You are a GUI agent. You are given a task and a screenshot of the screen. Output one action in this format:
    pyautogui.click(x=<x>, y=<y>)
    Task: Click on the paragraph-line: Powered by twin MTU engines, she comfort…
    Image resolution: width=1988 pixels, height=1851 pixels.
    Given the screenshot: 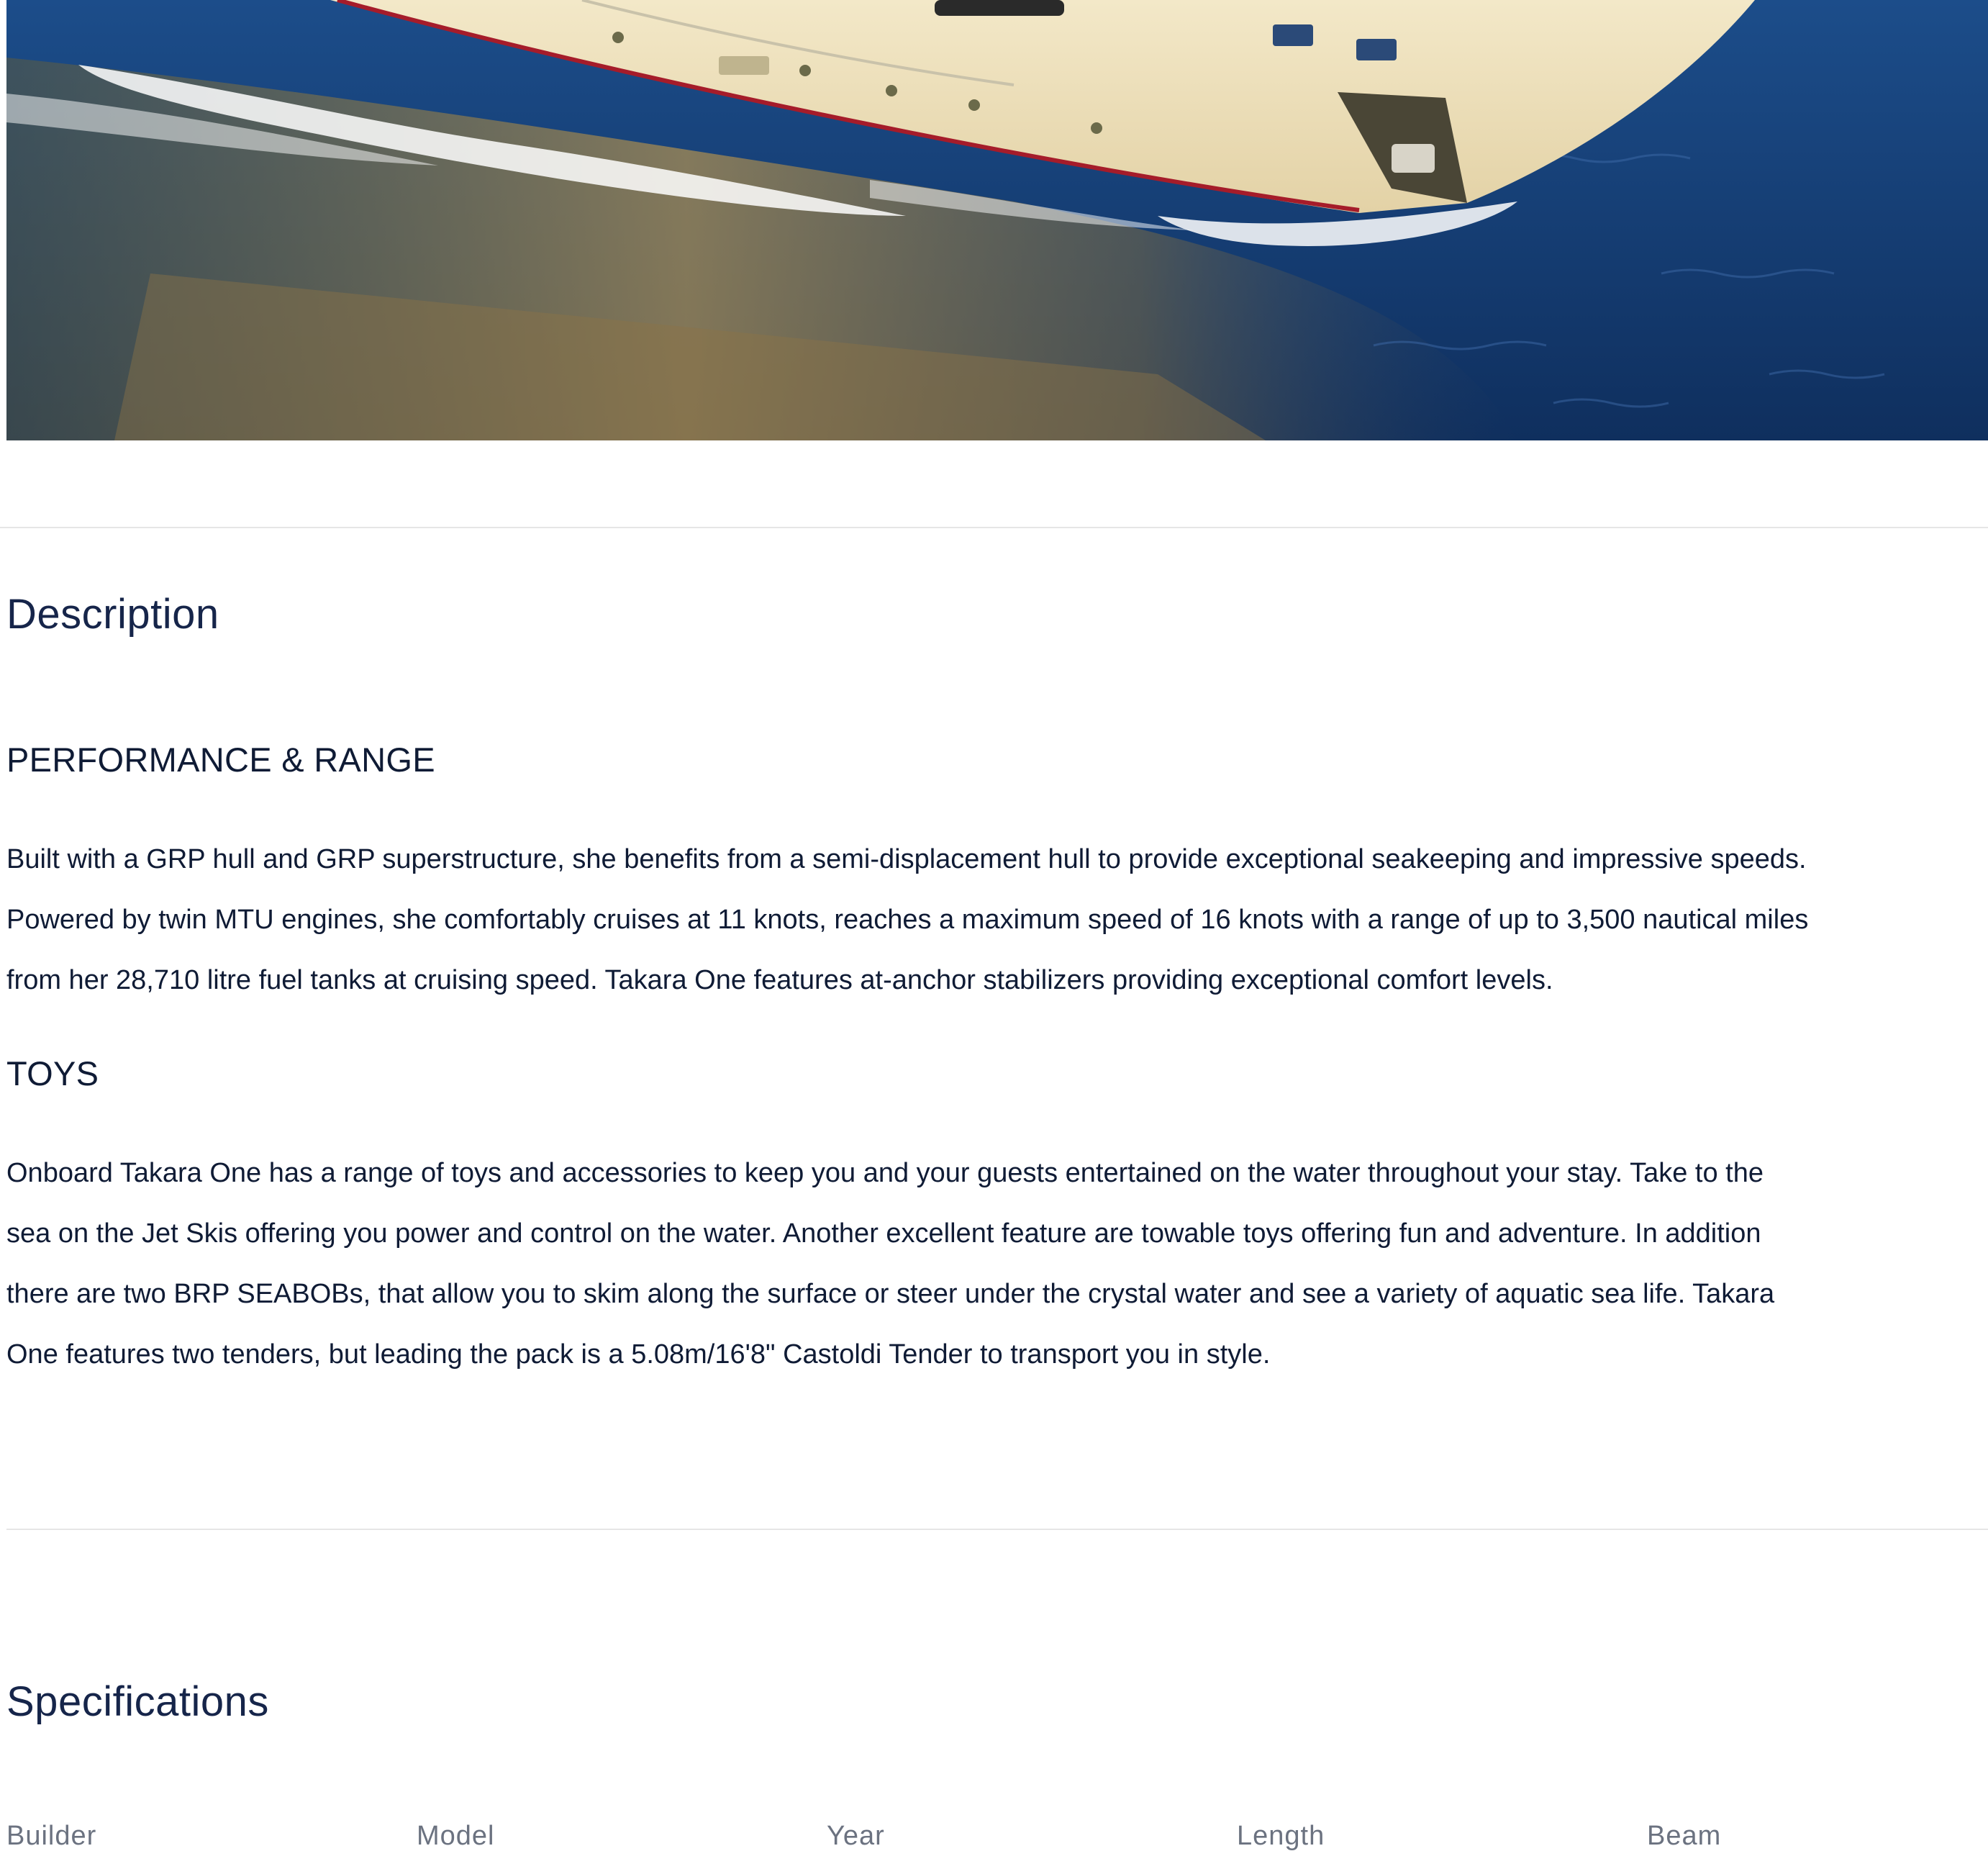 What is the action you would take?
    pyautogui.click(x=907, y=920)
    